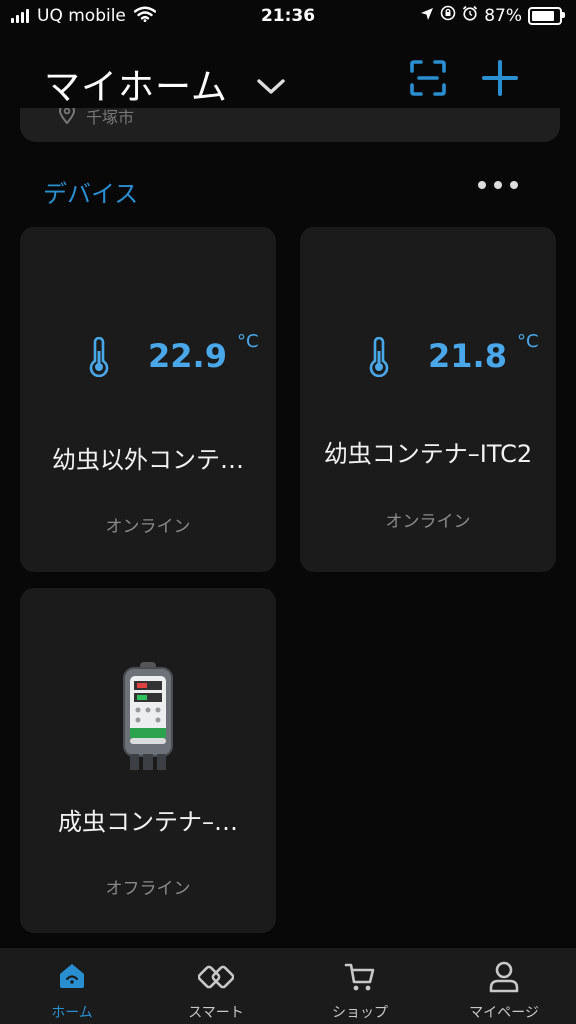 The image size is (576, 1024). I want to click on tab-mypage: マイページ, so click(504, 986).